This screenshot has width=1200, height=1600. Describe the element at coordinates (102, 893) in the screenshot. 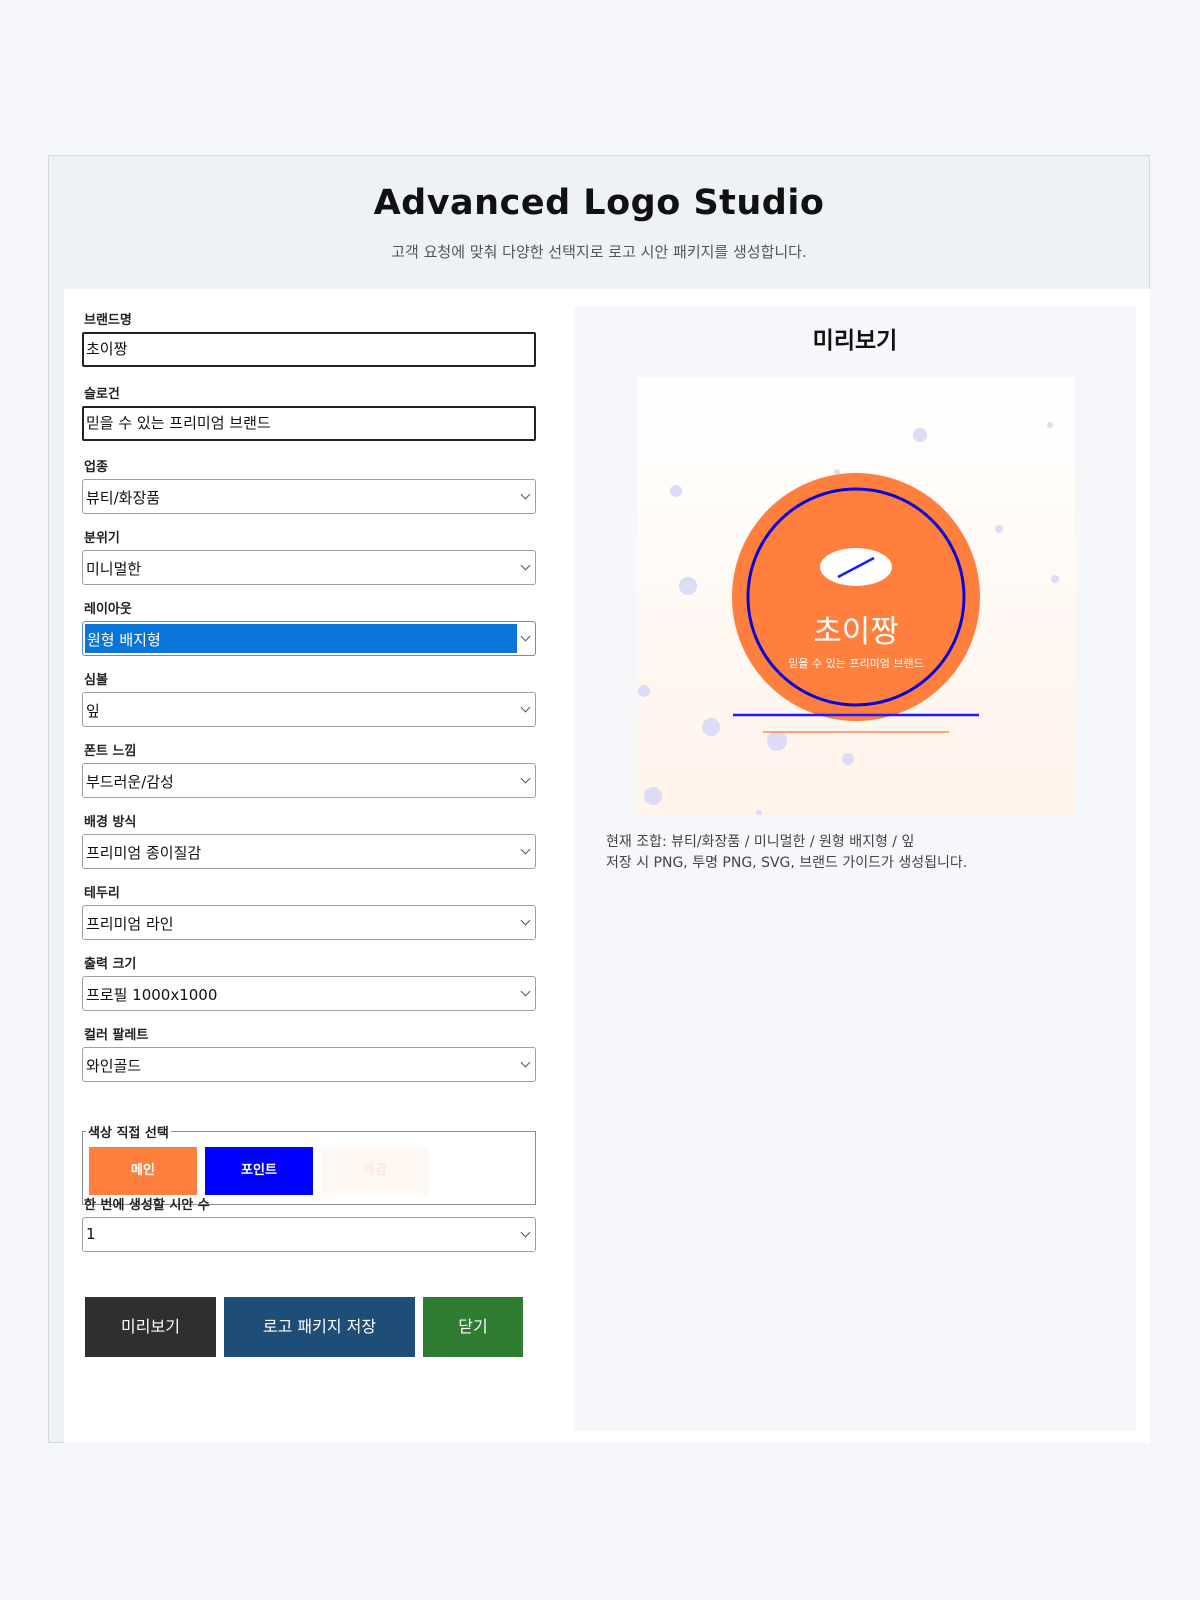

I see `border-label: 테두리` at that location.